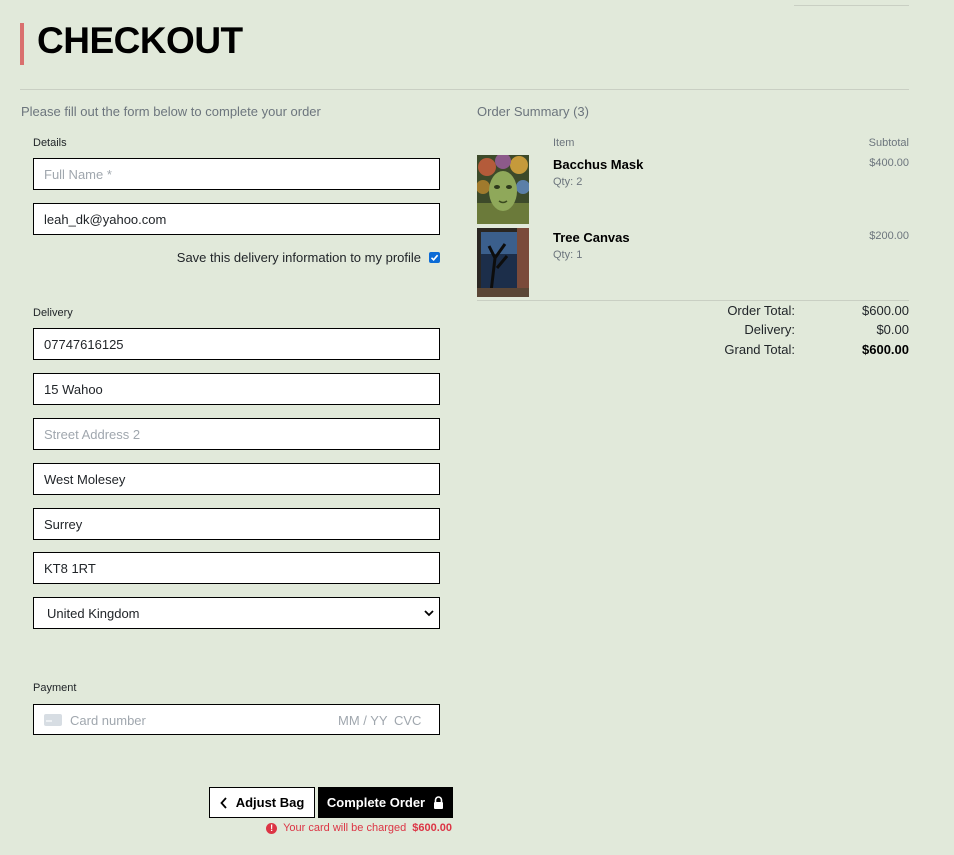 The height and width of the screenshot is (855, 954). Describe the element at coordinates (591, 237) in the screenshot. I see `item-name: Tree Canvas` at that location.